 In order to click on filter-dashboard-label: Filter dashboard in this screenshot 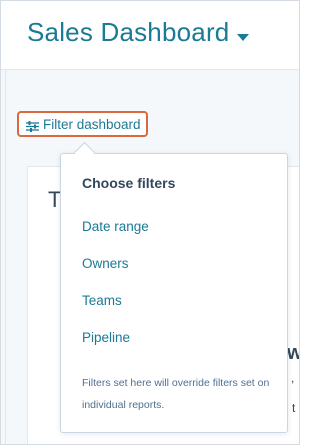, I will do `click(92, 124)`.